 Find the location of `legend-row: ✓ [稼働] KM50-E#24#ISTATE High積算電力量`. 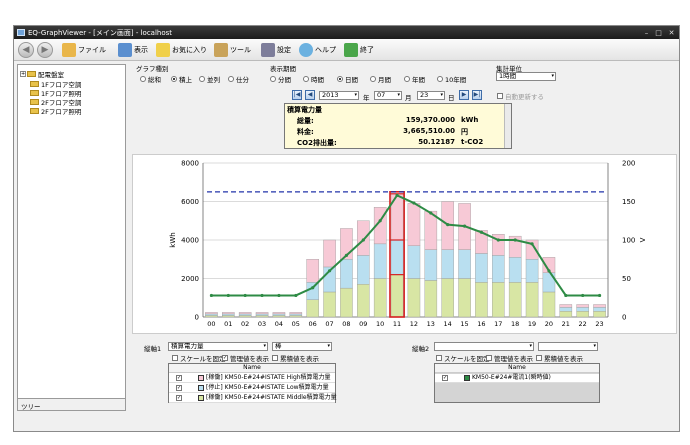

legend-row: ✓ [稼働] KM50-E#24#ISTATE High積算電力量 is located at coordinates (252, 378).